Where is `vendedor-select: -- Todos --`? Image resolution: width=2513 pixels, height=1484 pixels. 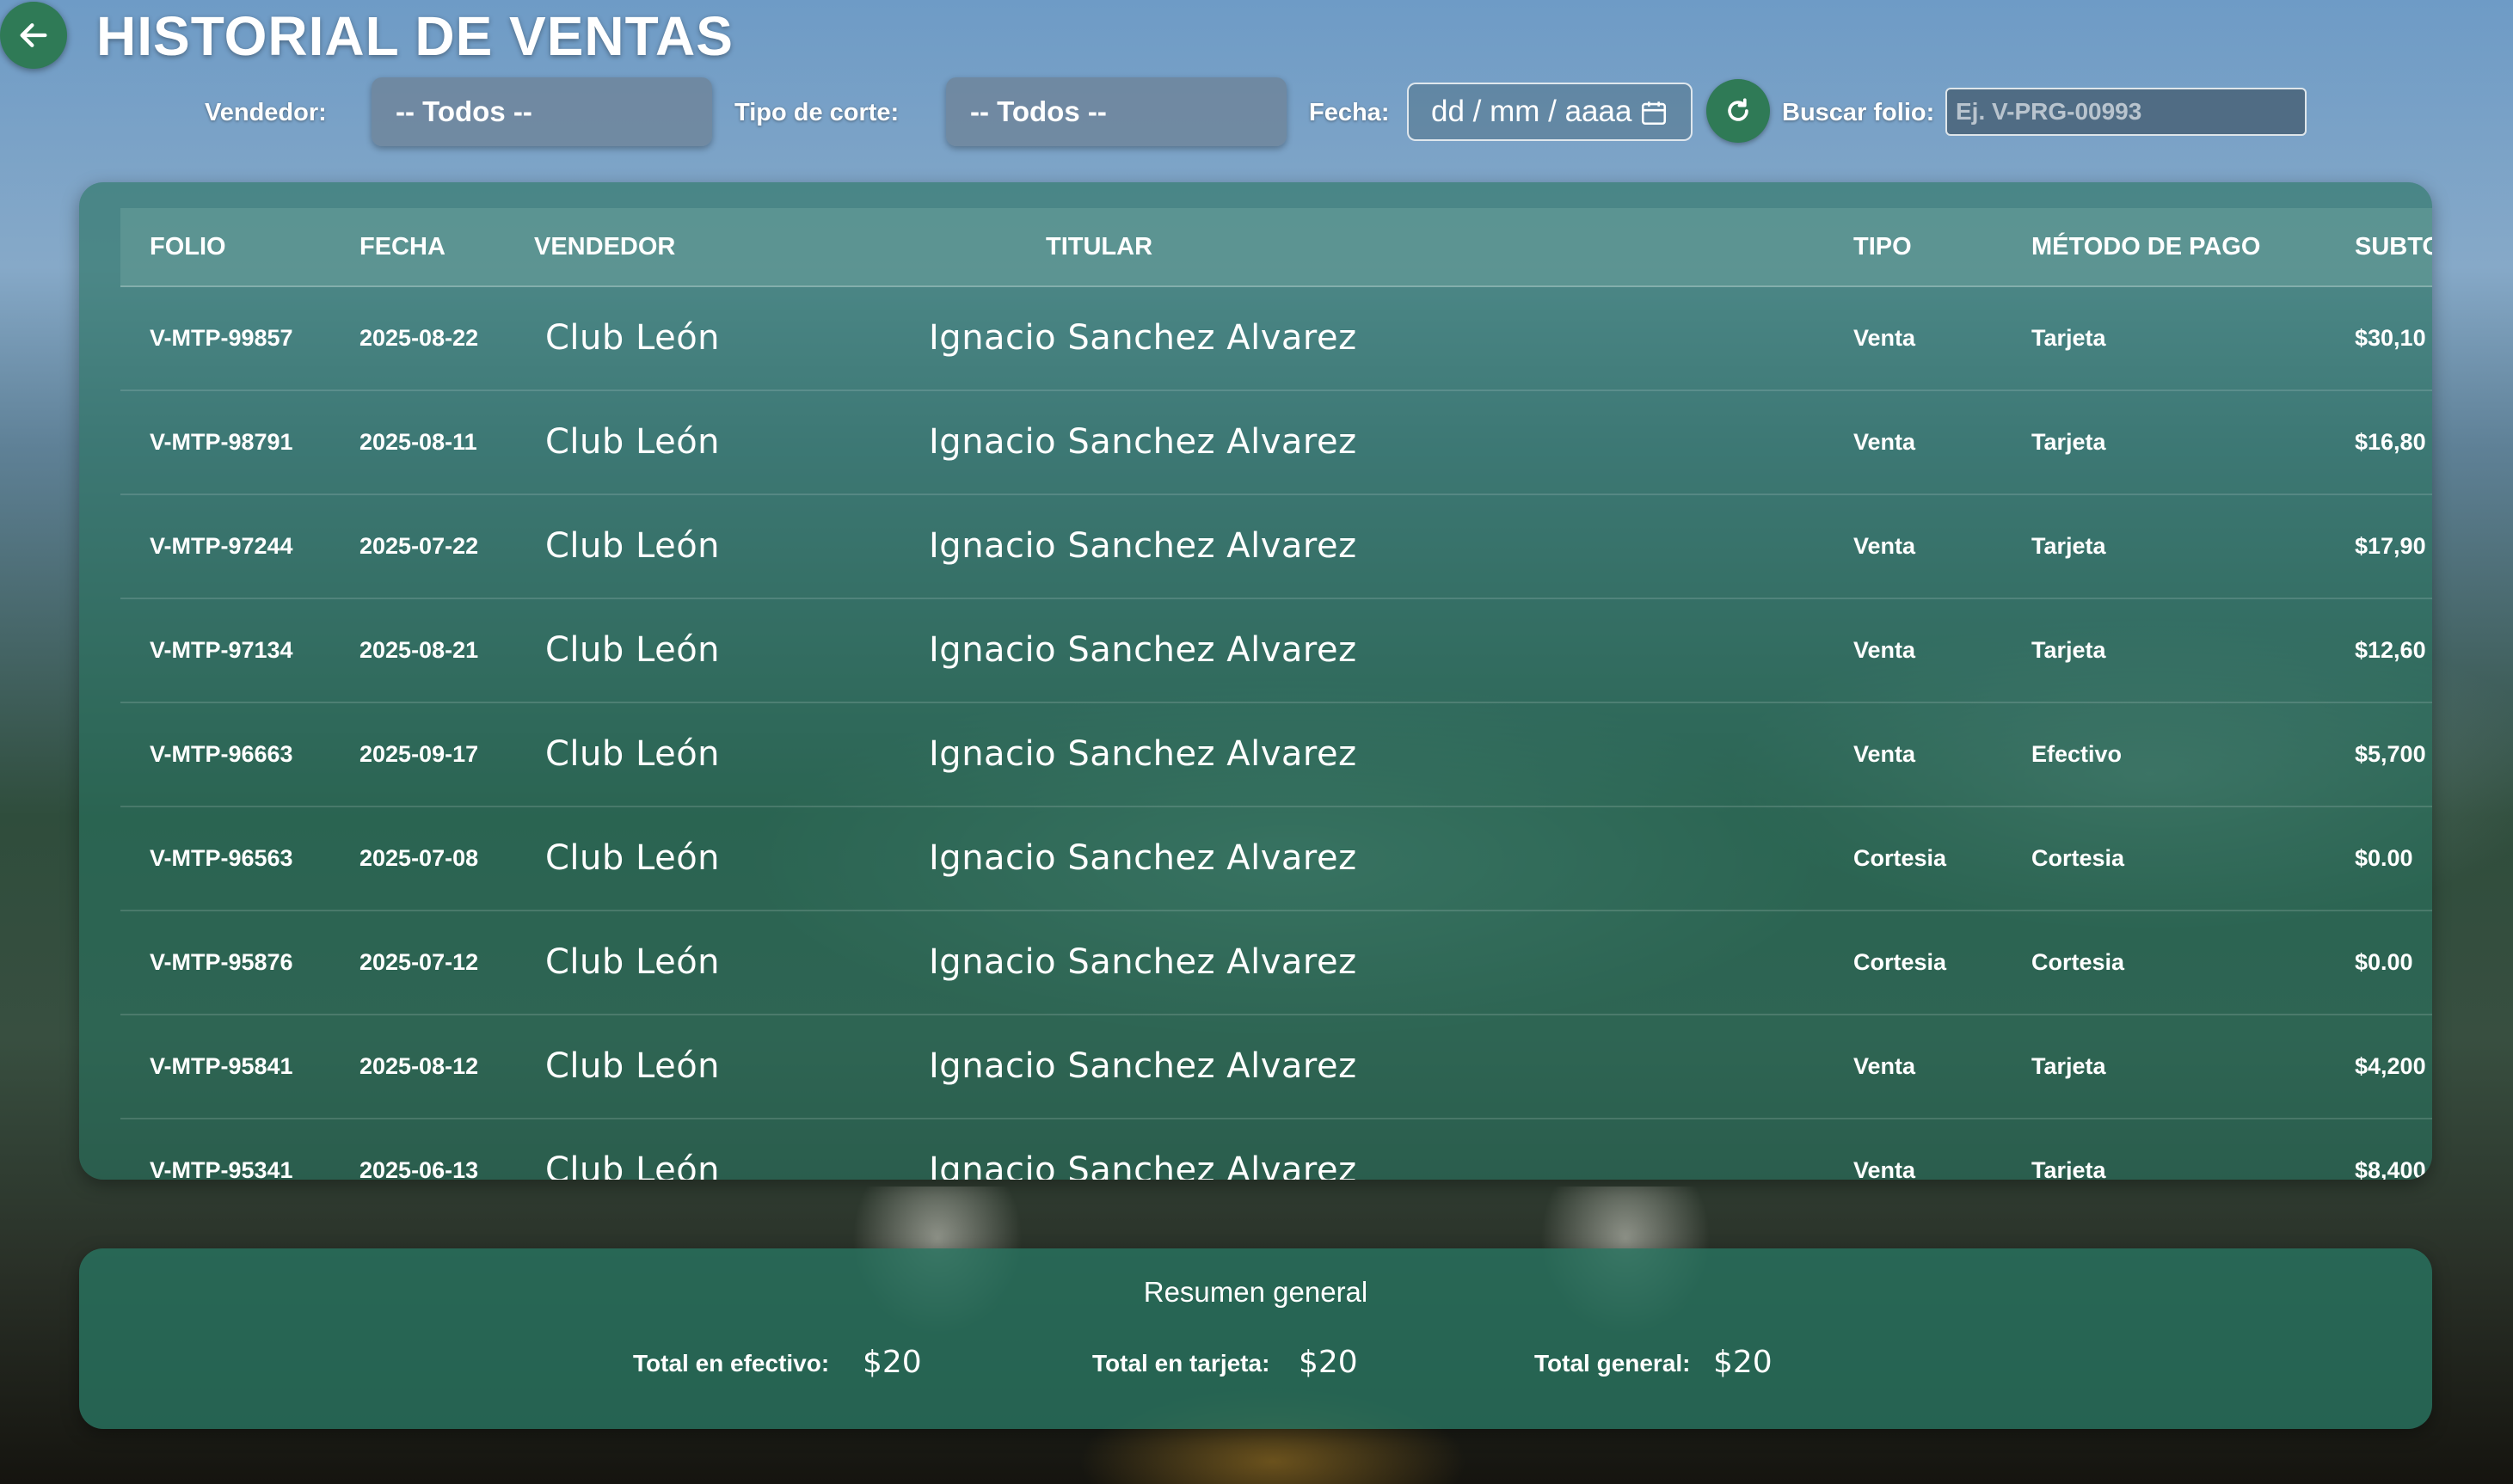
vendedor-select: -- Todos -- is located at coordinates (542, 111).